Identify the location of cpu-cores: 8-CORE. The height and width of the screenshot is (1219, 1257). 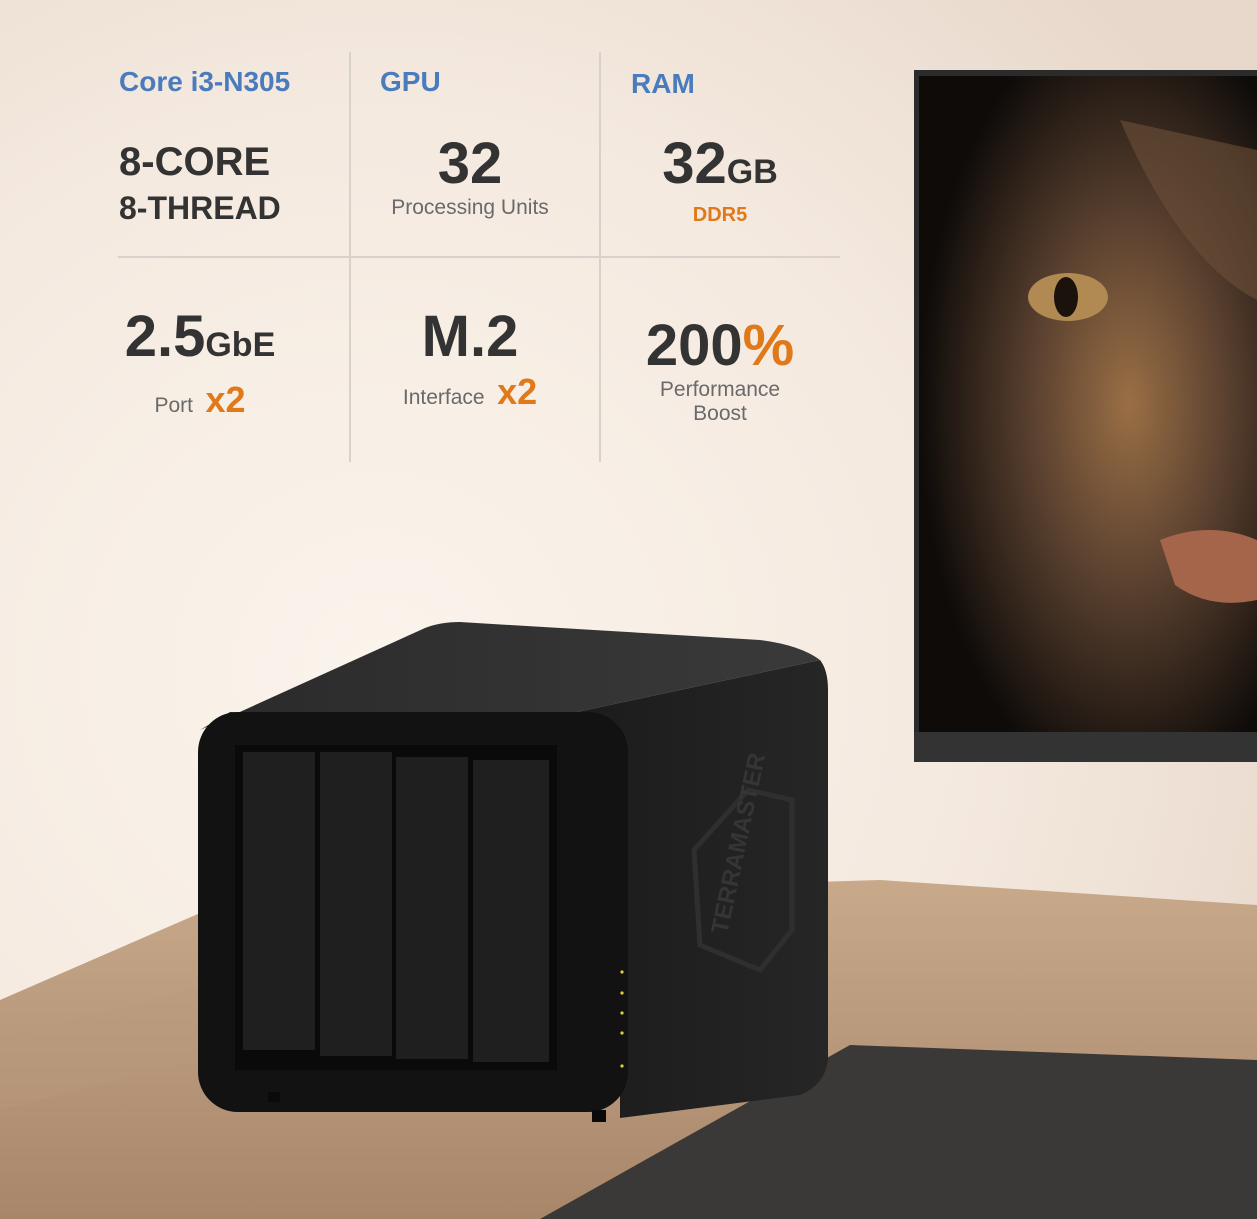
(195, 162).